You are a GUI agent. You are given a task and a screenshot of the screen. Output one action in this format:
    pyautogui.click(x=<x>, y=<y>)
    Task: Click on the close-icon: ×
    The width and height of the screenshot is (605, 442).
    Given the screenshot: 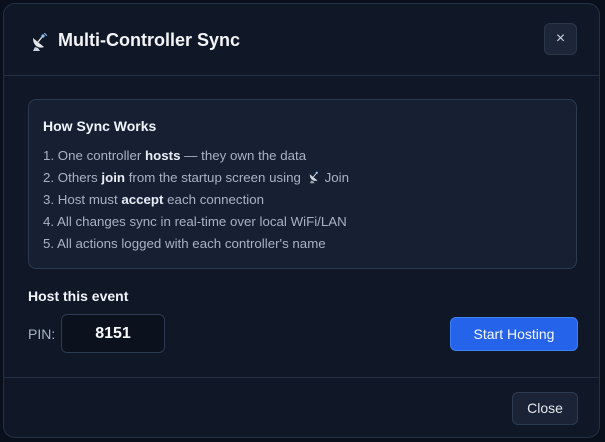 What is the action you would take?
    pyautogui.click(x=560, y=38)
    